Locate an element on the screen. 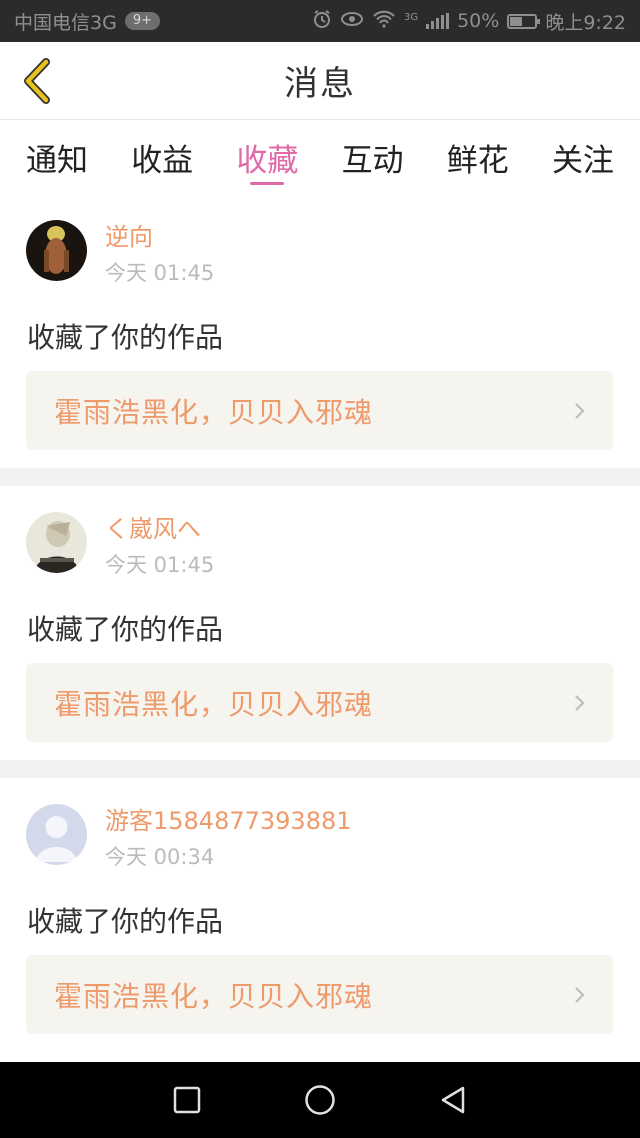 The width and height of the screenshot is (640, 1138). circle-icon is located at coordinates (320, 1100).